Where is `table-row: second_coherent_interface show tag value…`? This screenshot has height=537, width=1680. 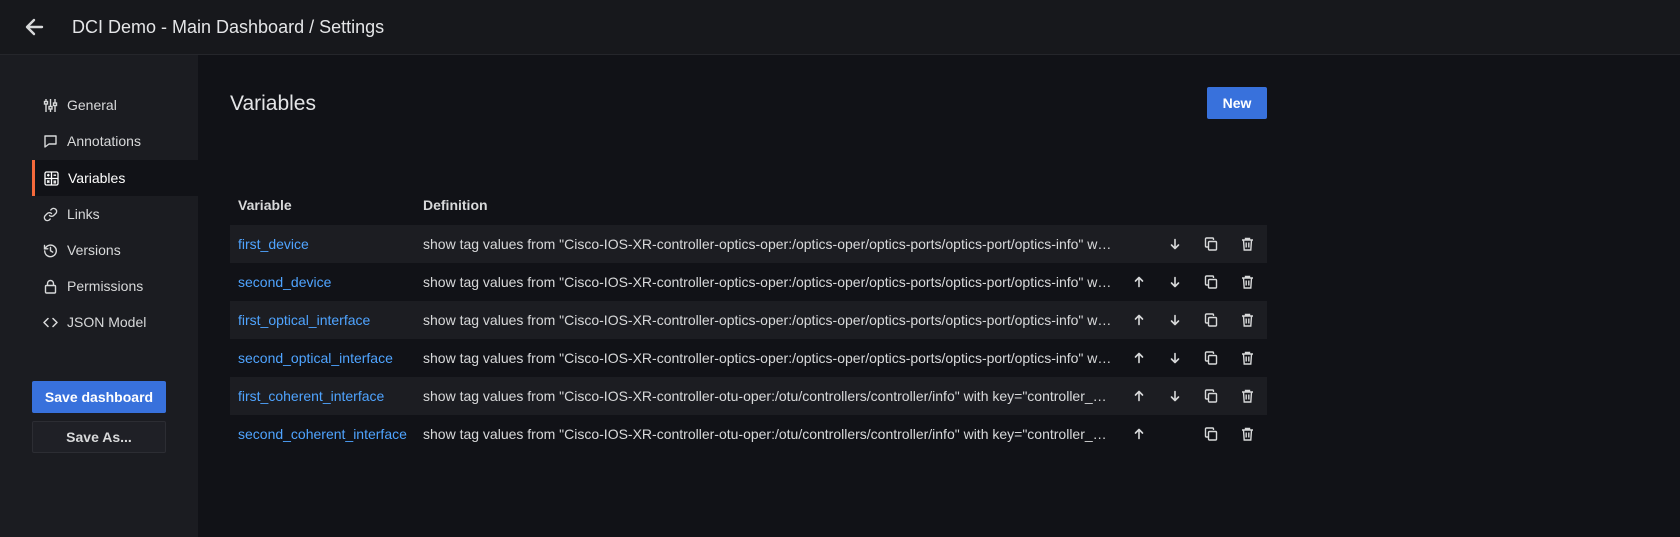
table-row: second_coherent_interface show tag value… is located at coordinates (748, 434).